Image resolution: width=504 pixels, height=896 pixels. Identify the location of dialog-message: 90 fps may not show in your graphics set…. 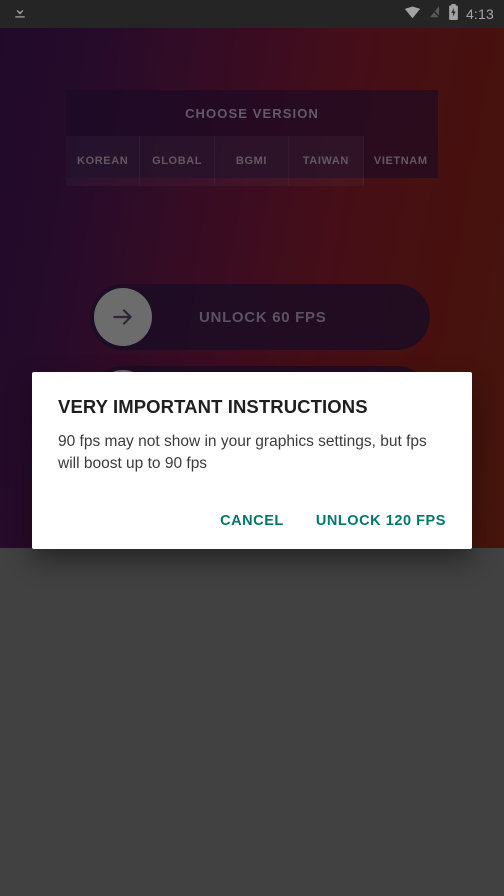
(242, 452).